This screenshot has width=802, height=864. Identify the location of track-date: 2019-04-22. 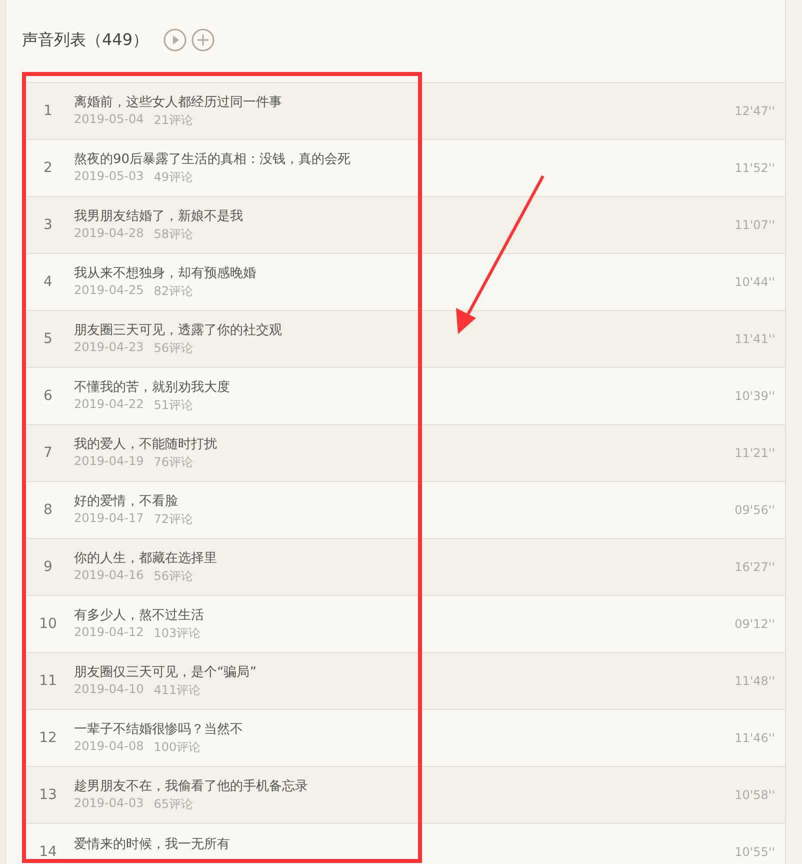
(109, 405).